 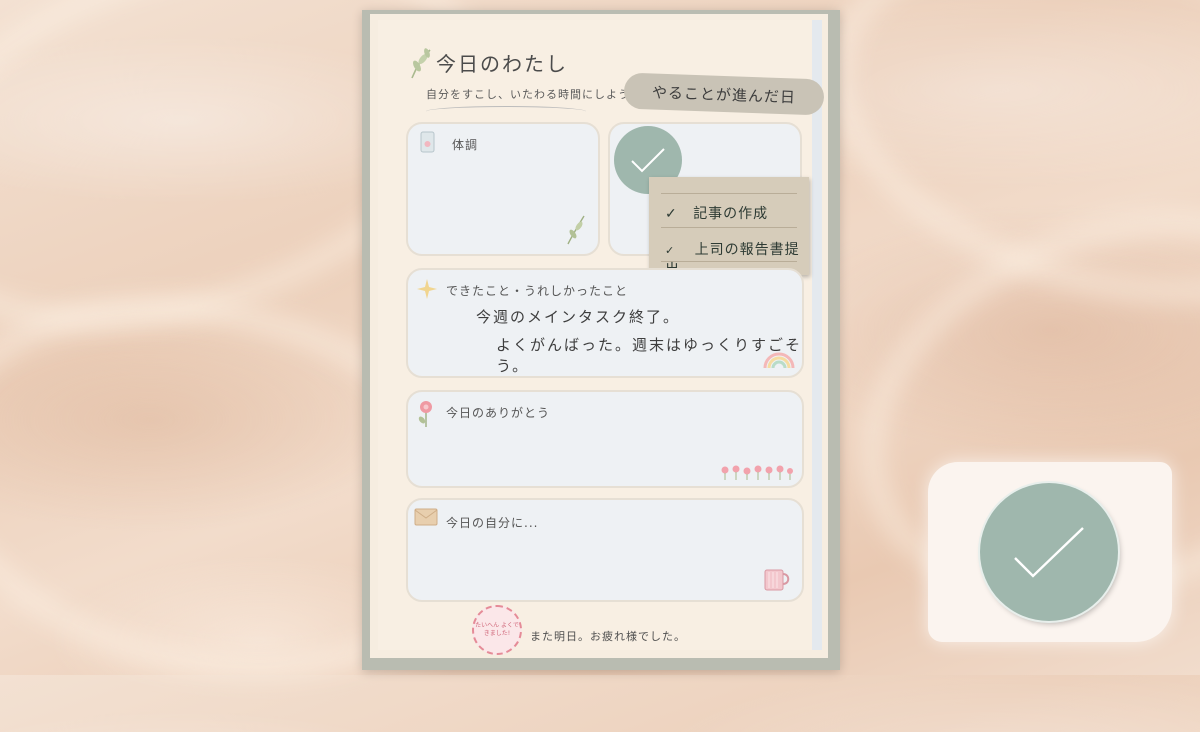 I want to click on praise-stamp: たいへん よくできました!, so click(x=497, y=630).